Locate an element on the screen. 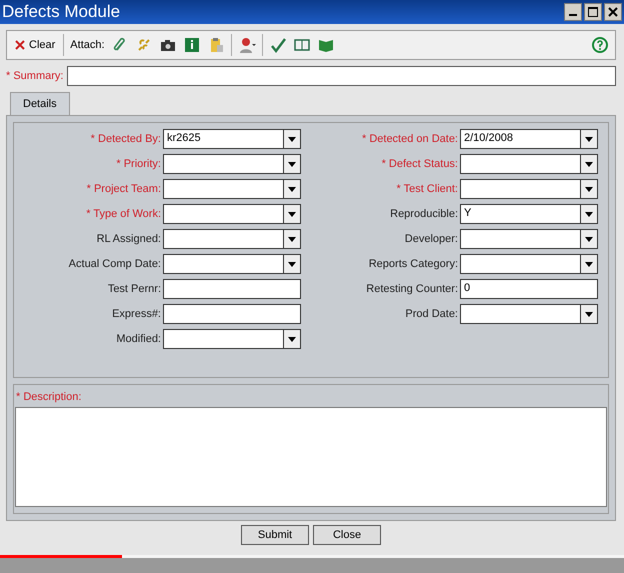 The height and width of the screenshot is (573, 624). minimize-button is located at coordinates (573, 12).